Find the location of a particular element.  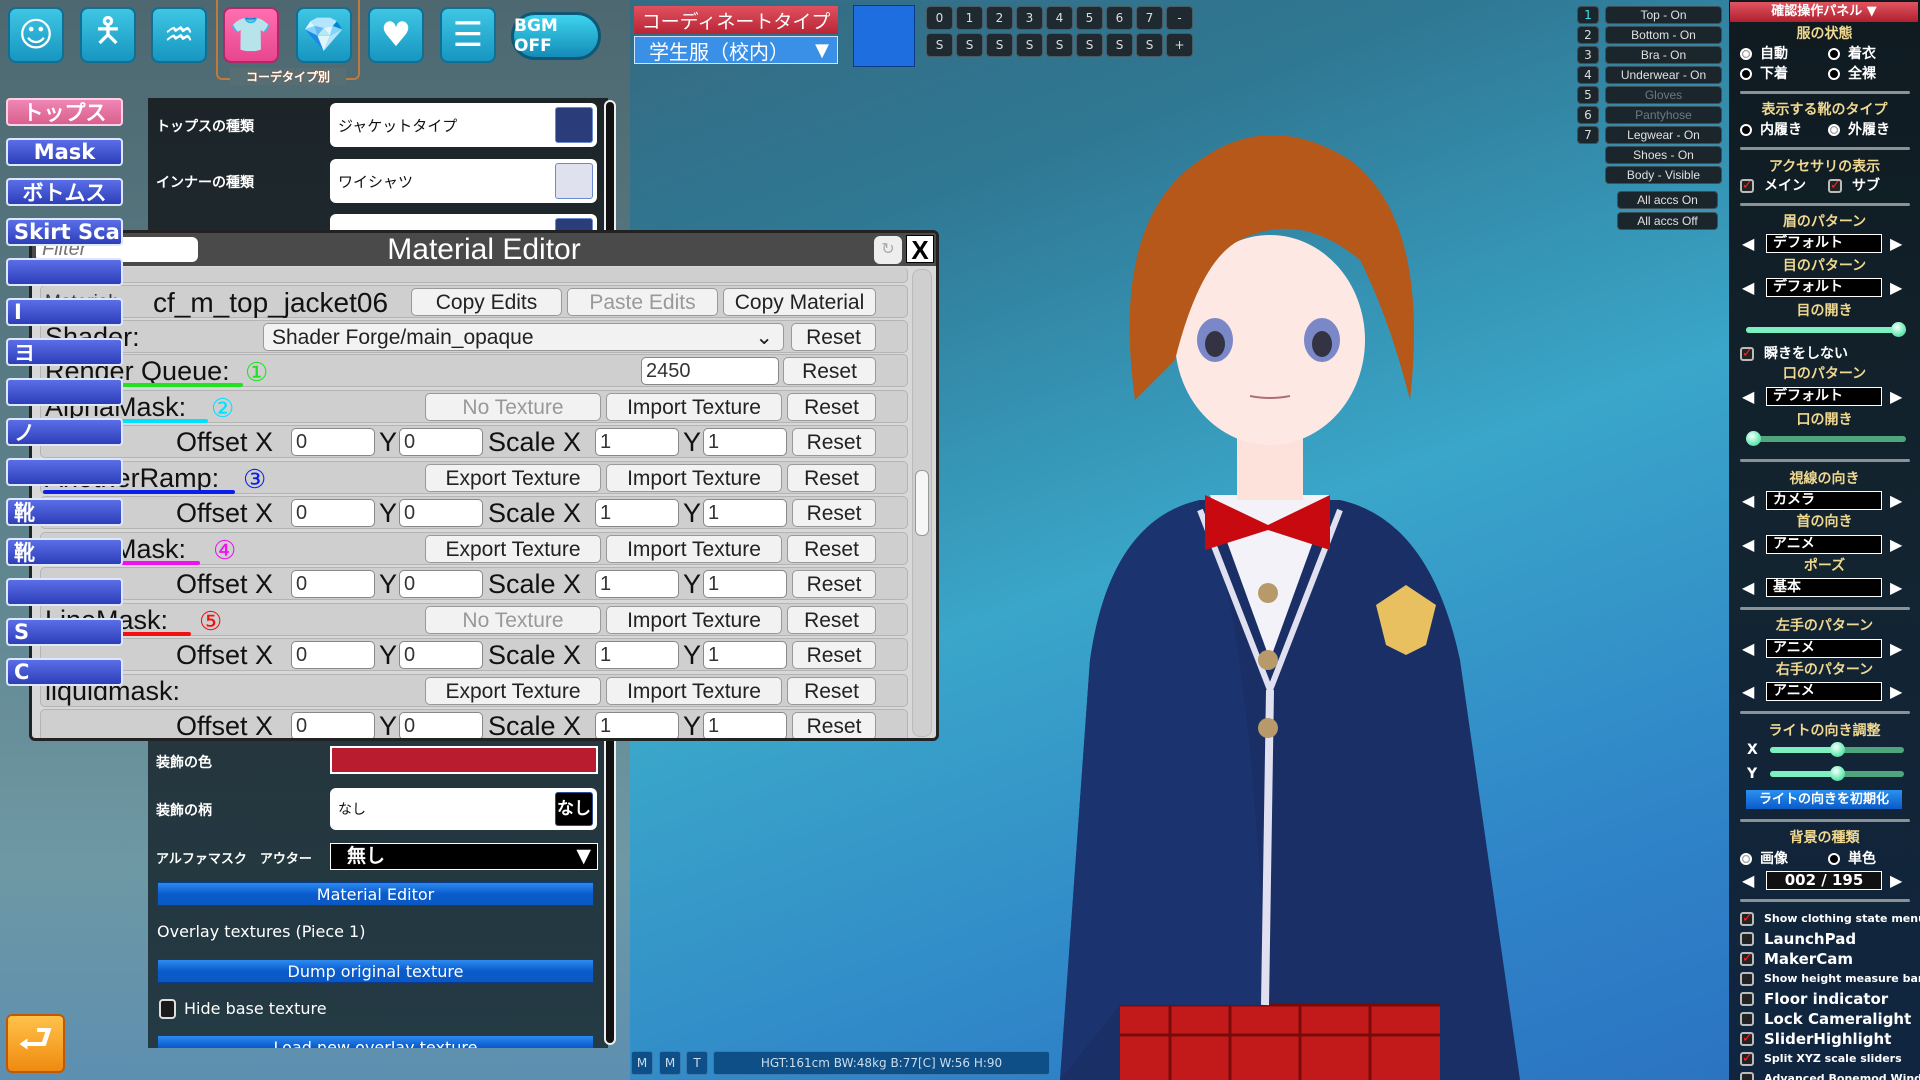

background-image-radio is located at coordinates (1746, 859).